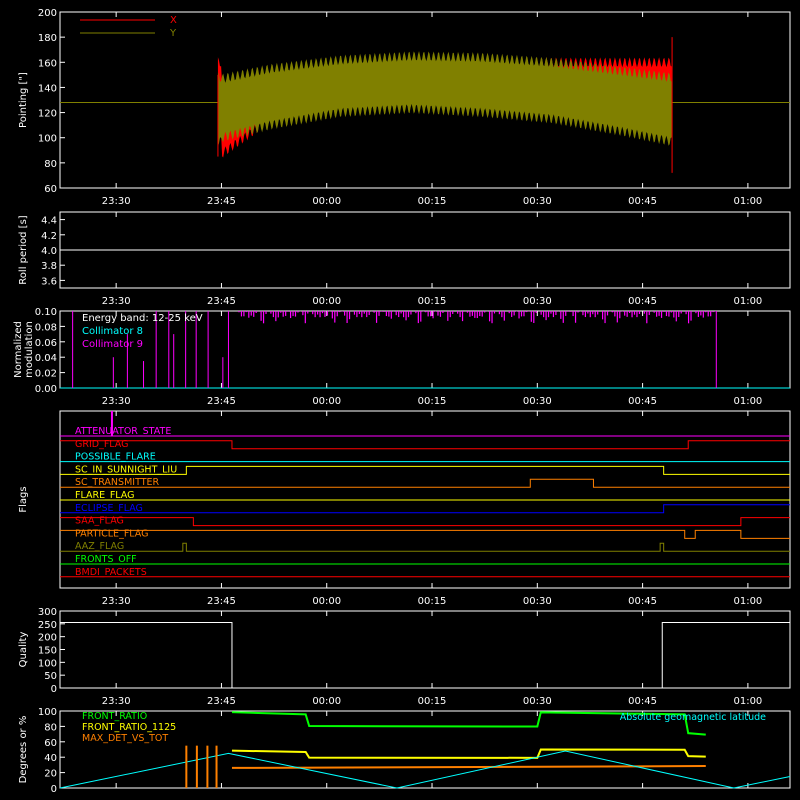 The width and height of the screenshot is (800, 800). Describe the element at coordinates (425, 655) in the screenshot. I see `quality-line` at that location.